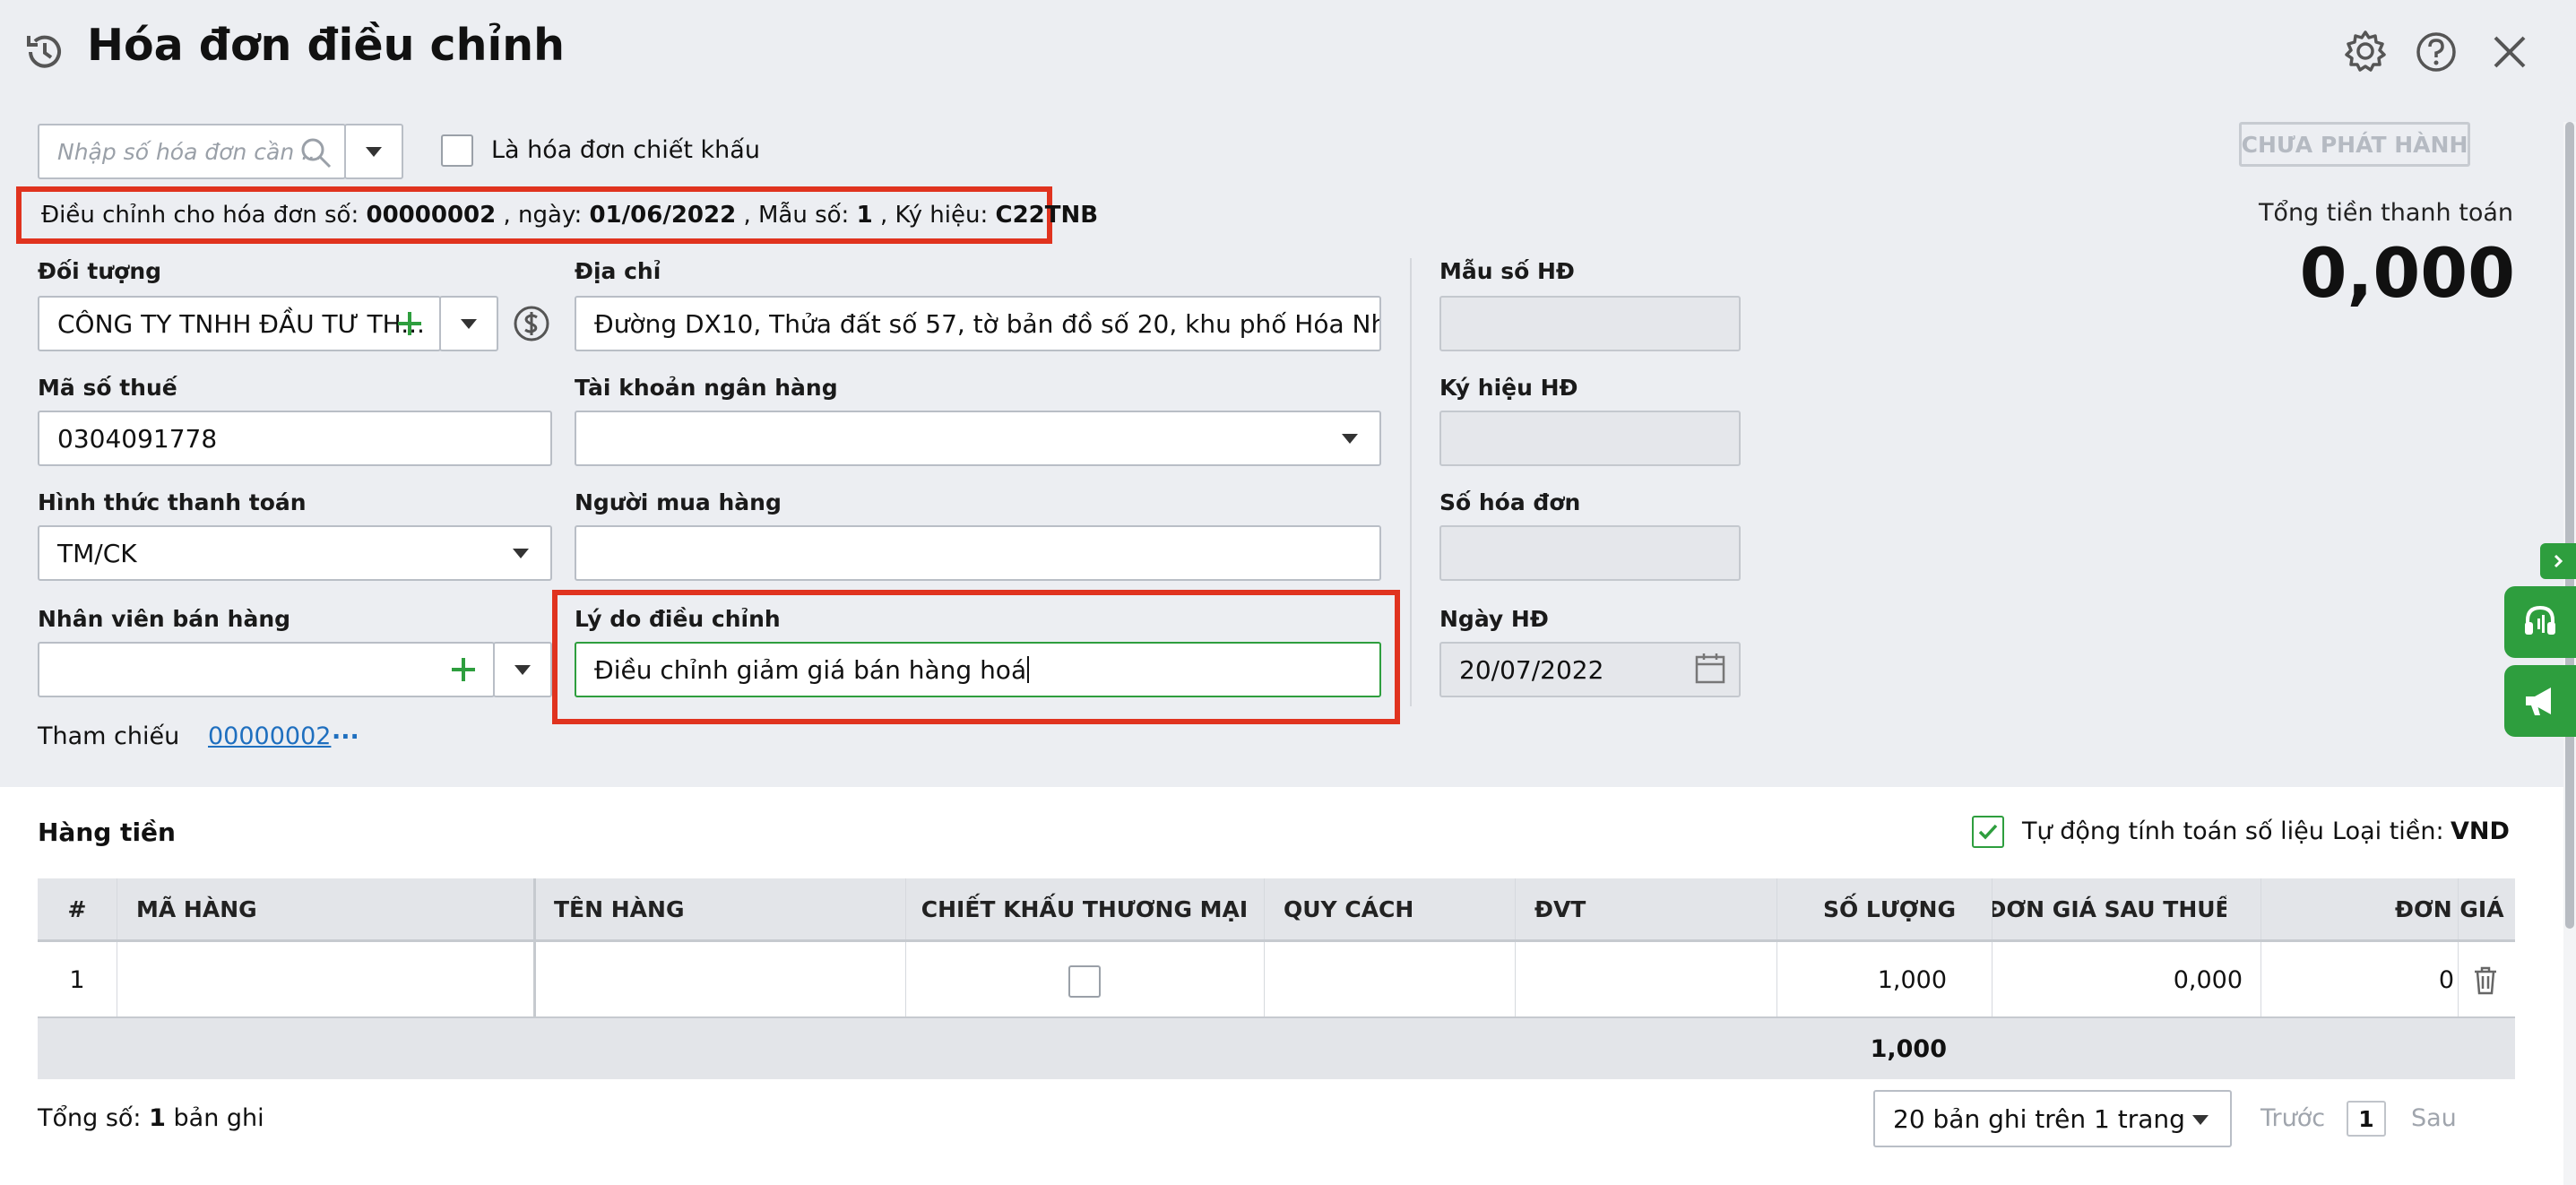 The width and height of the screenshot is (2576, 1185). What do you see at coordinates (2366, 980) in the screenshot?
I see `row-don-gia: 0` at bounding box center [2366, 980].